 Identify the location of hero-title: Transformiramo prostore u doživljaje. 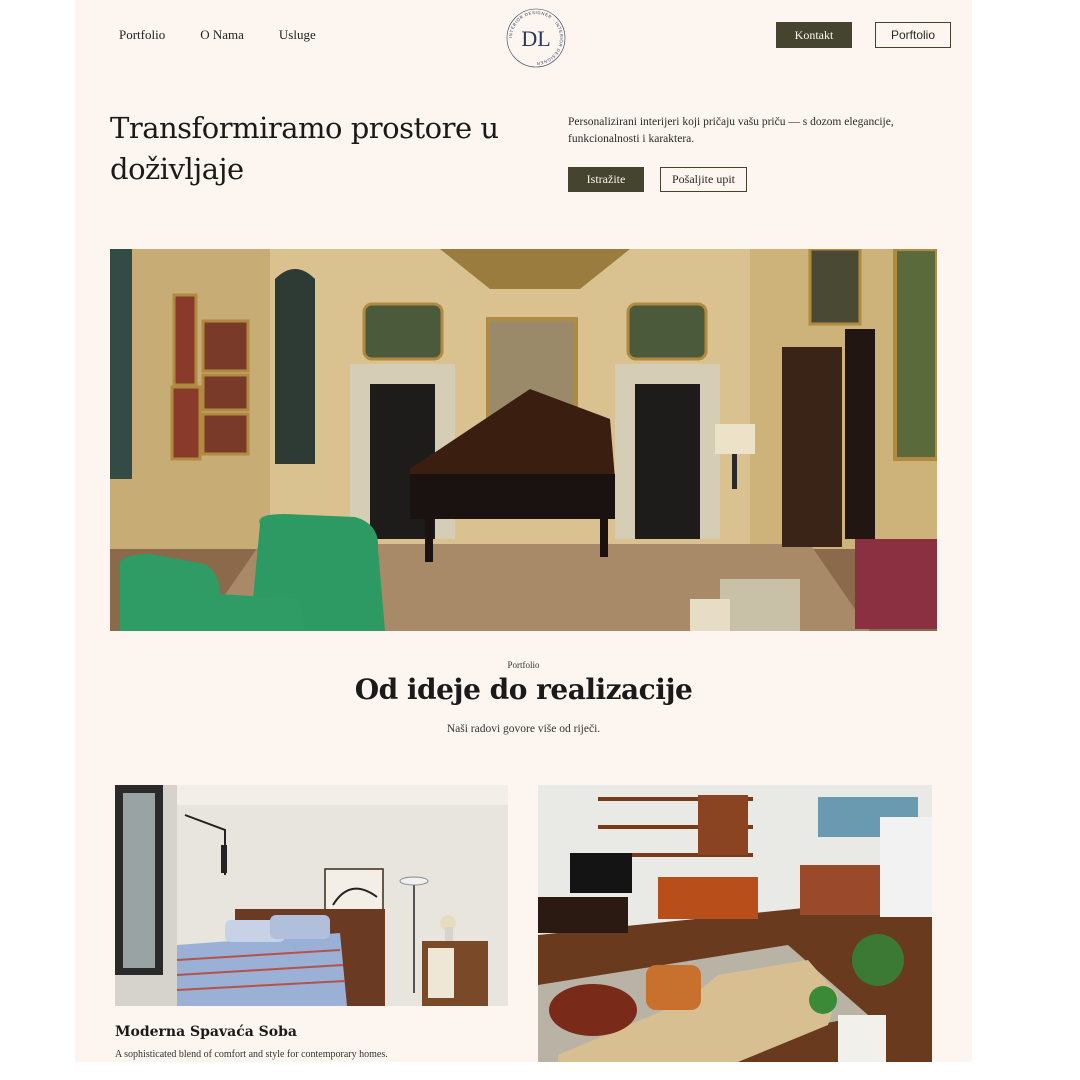
(304, 148).